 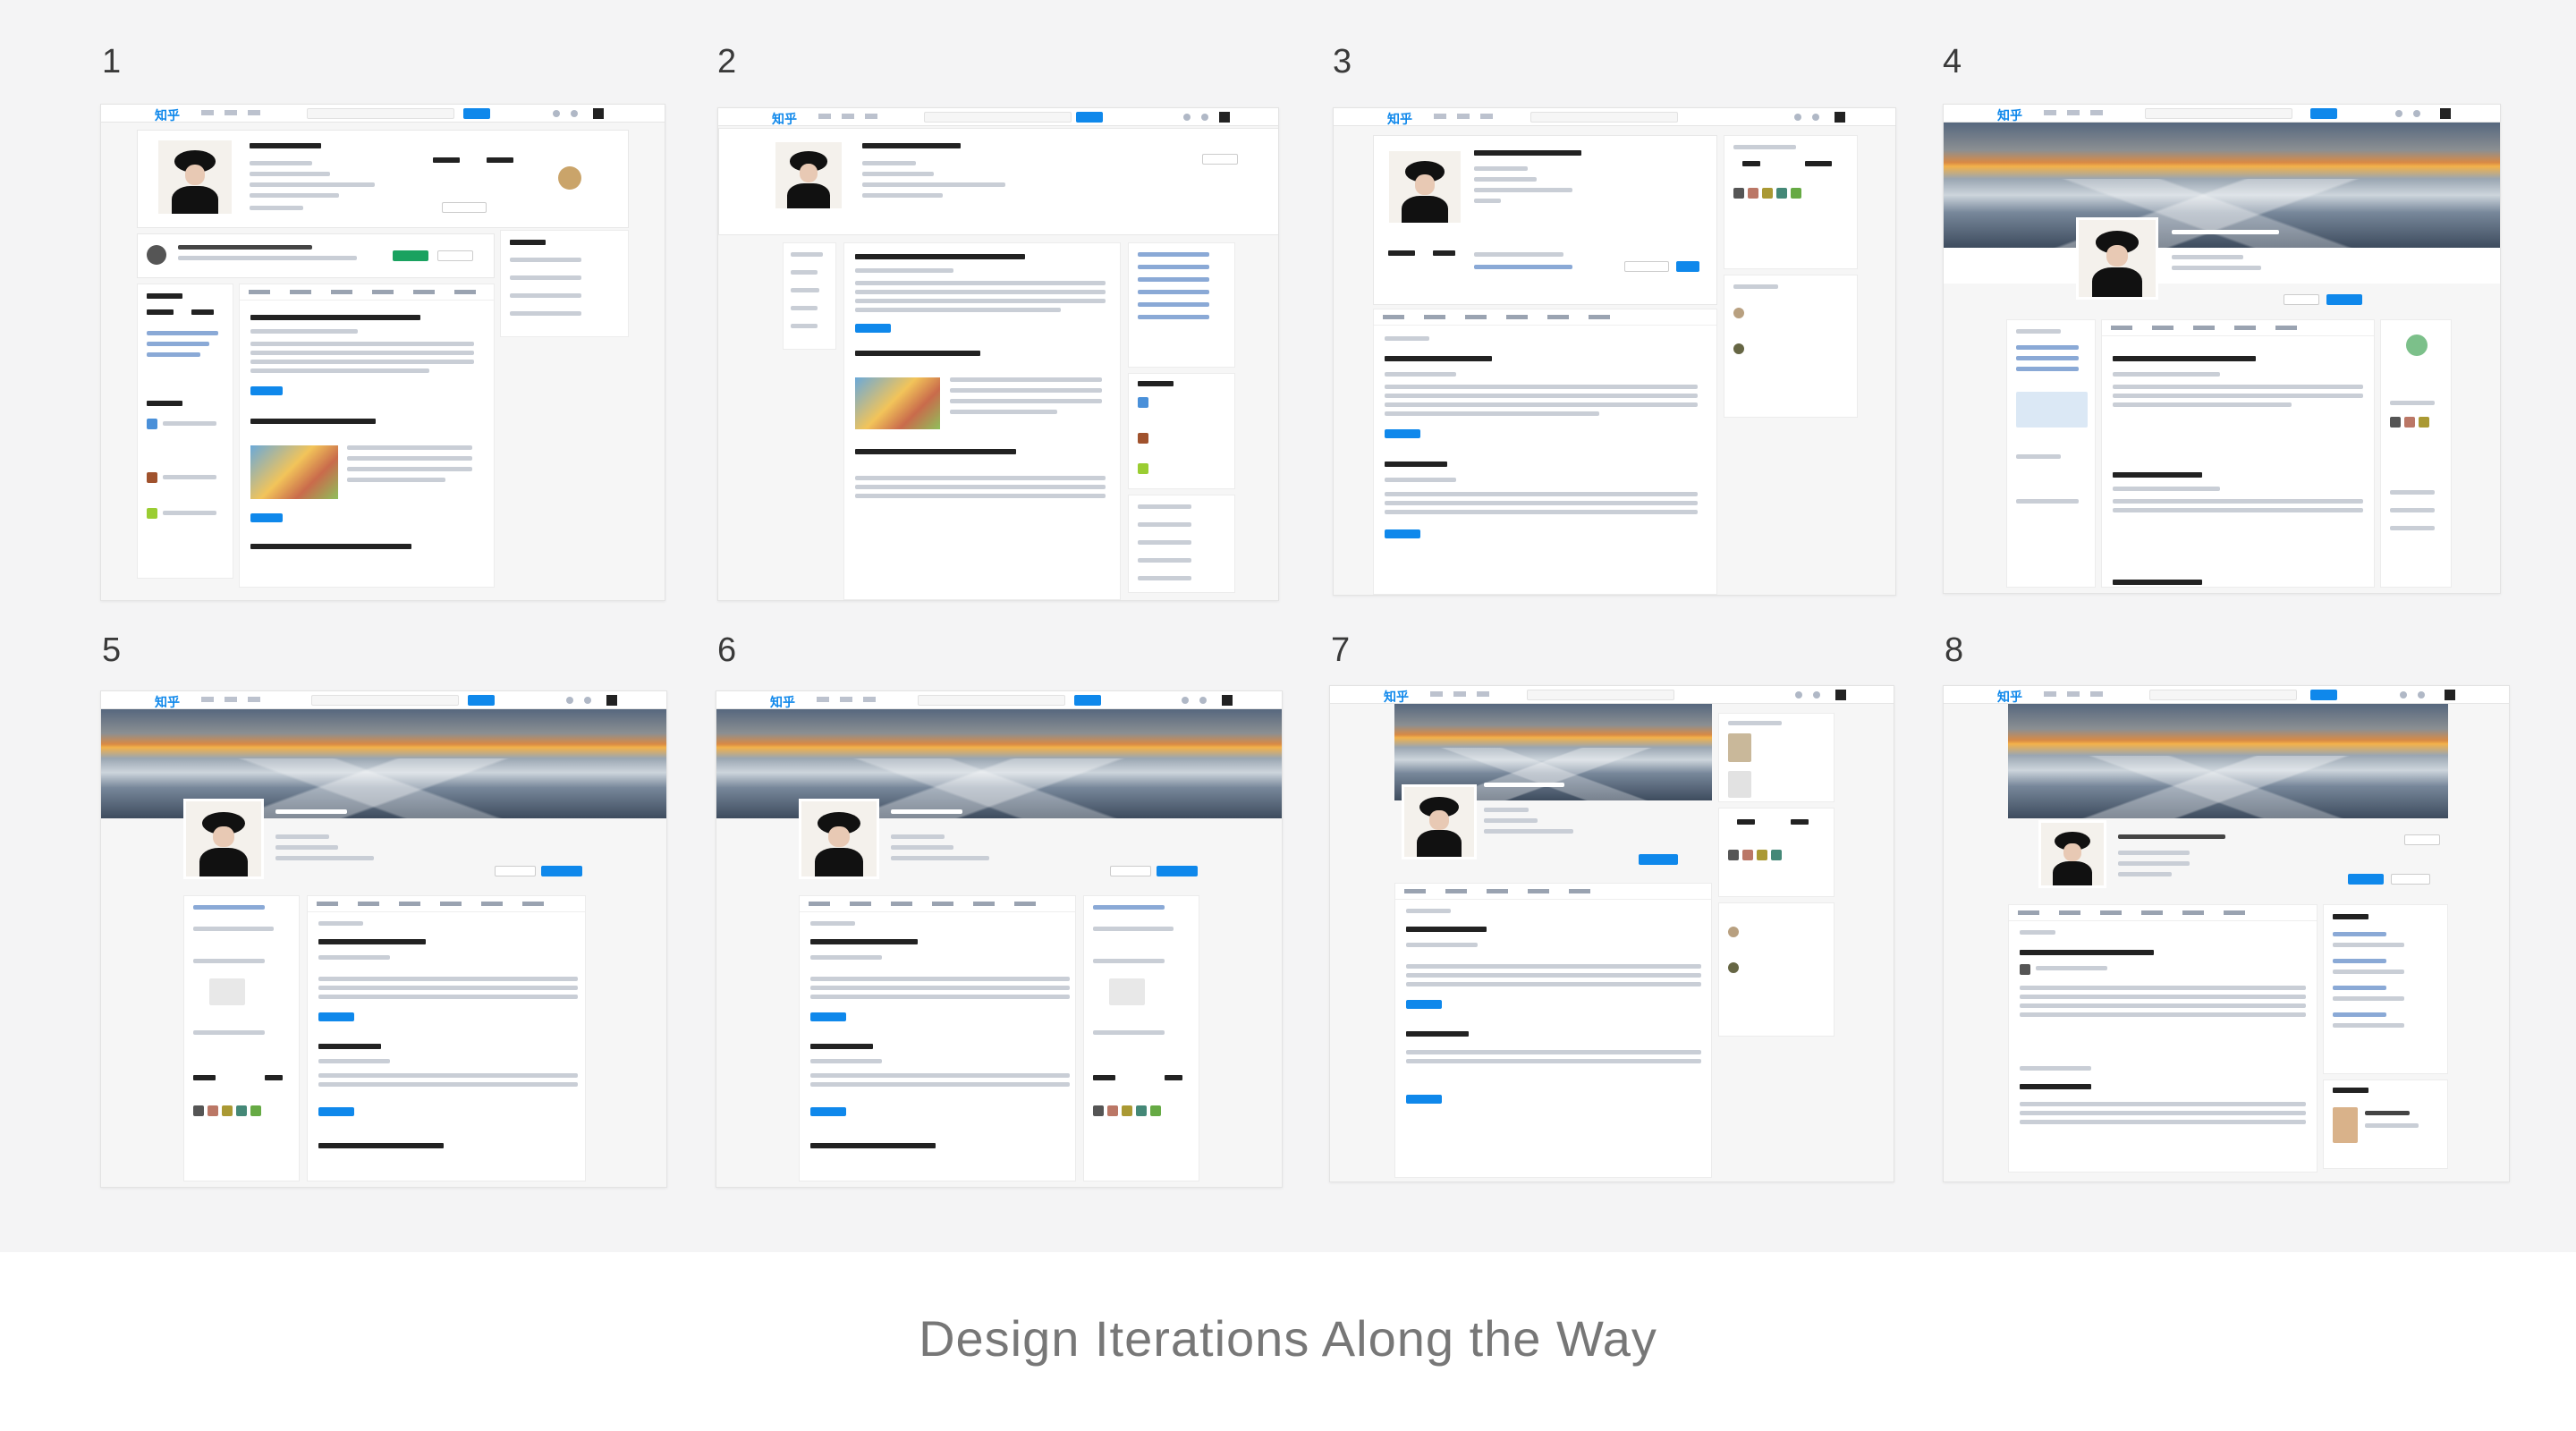 What do you see at coordinates (598, 114) in the screenshot?
I see `avatar` at bounding box center [598, 114].